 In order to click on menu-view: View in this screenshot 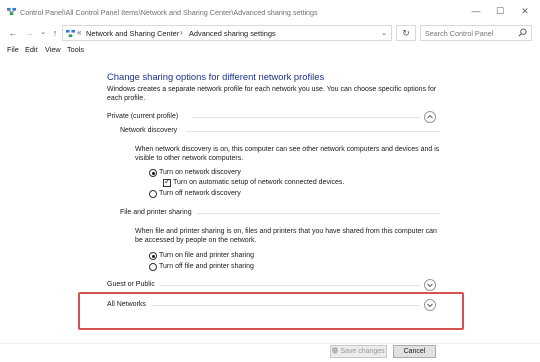, I will do `click(53, 49)`.